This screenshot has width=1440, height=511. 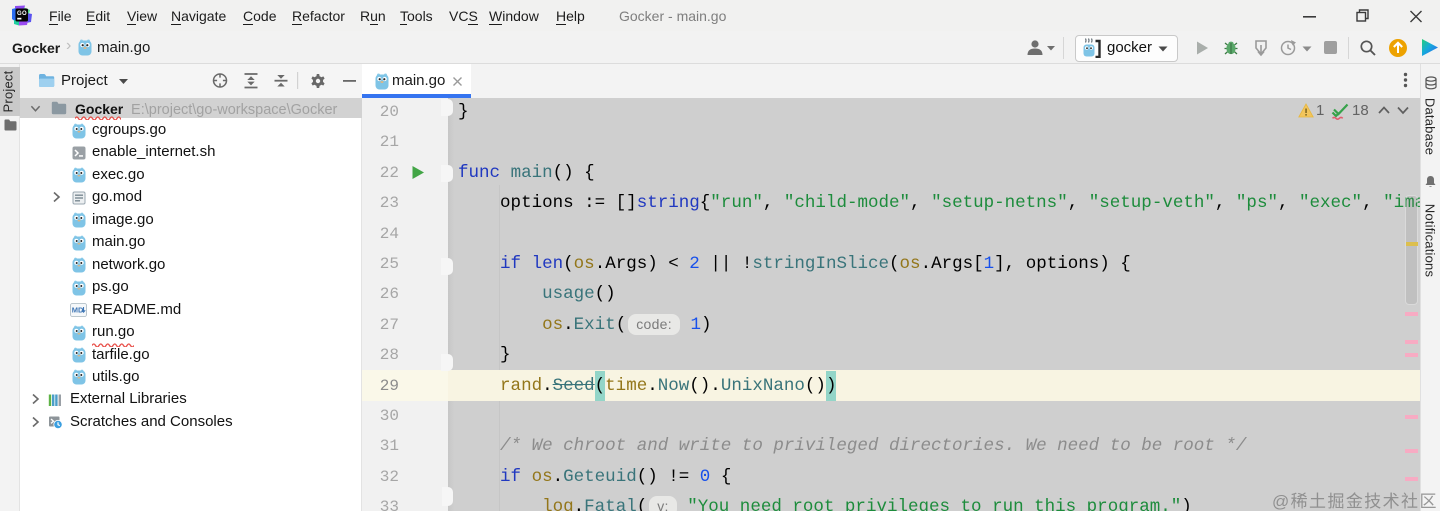 What do you see at coordinates (22, 14) in the screenshot?
I see `svg-text: GO` at bounding box center [22, 14].